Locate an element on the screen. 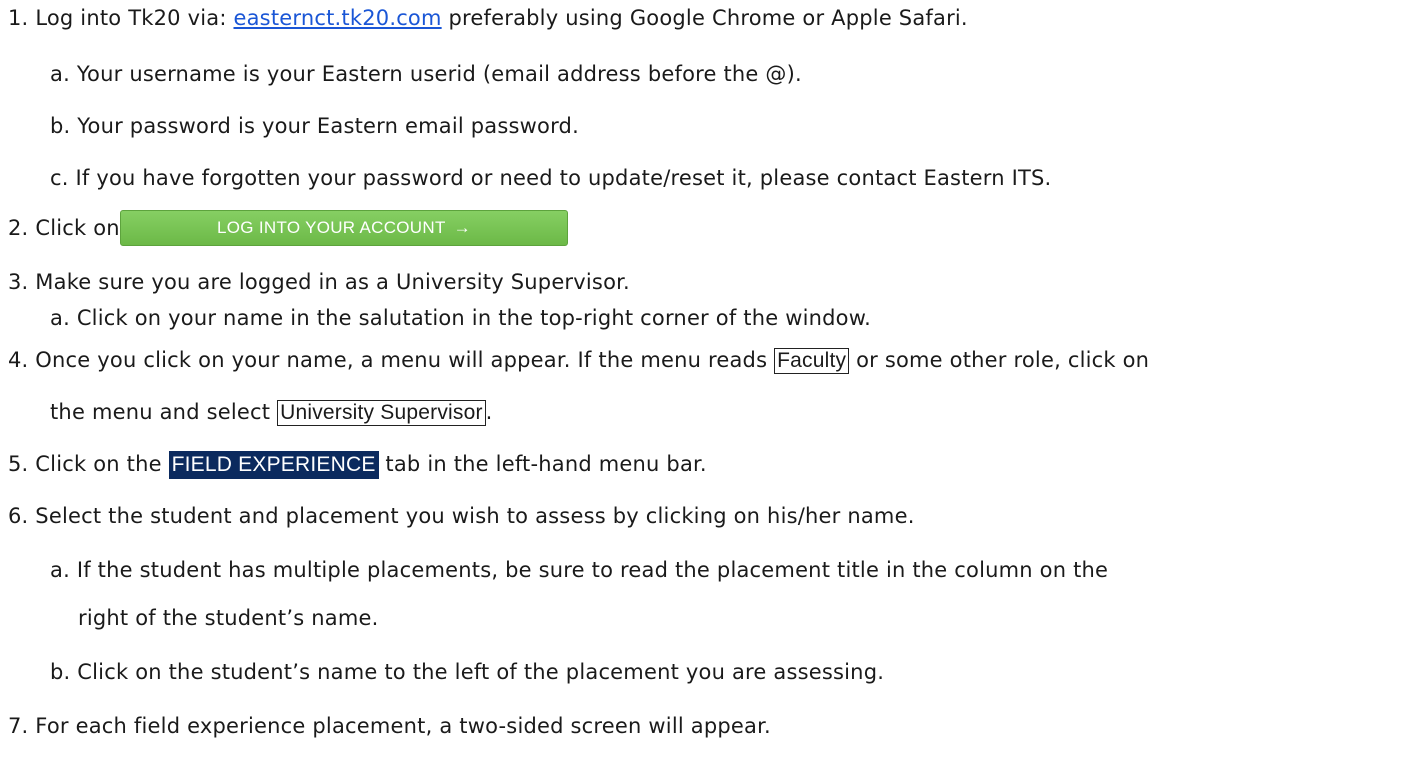  log-into-account-button: LOG INTO YOUR ACCOUNT → is located at coordinates (344, 228).